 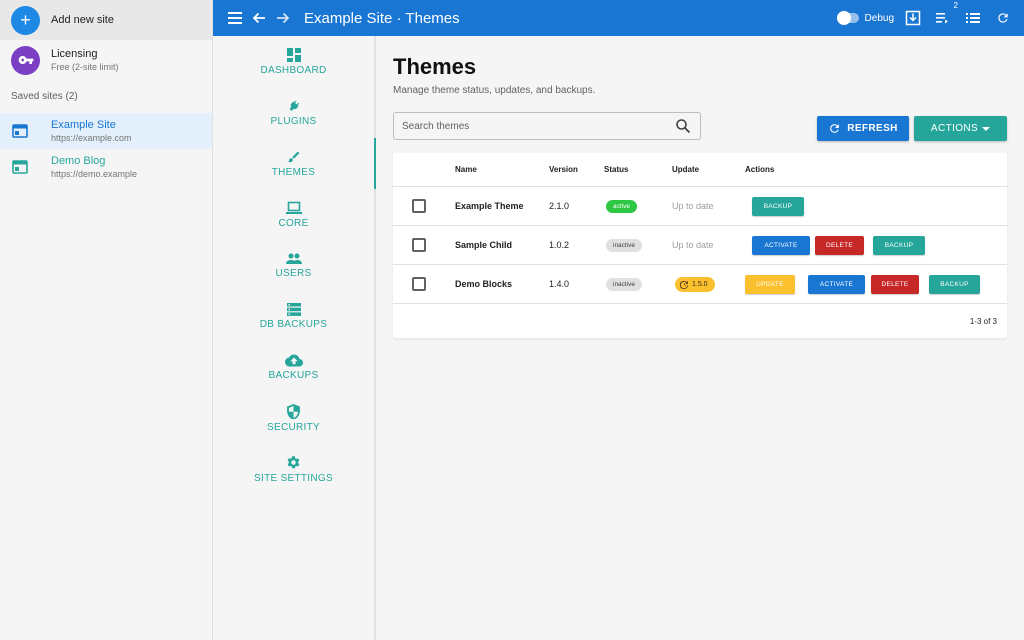 I want to click on update-available-chip: 1.5.0, so click(x=695, y=284).